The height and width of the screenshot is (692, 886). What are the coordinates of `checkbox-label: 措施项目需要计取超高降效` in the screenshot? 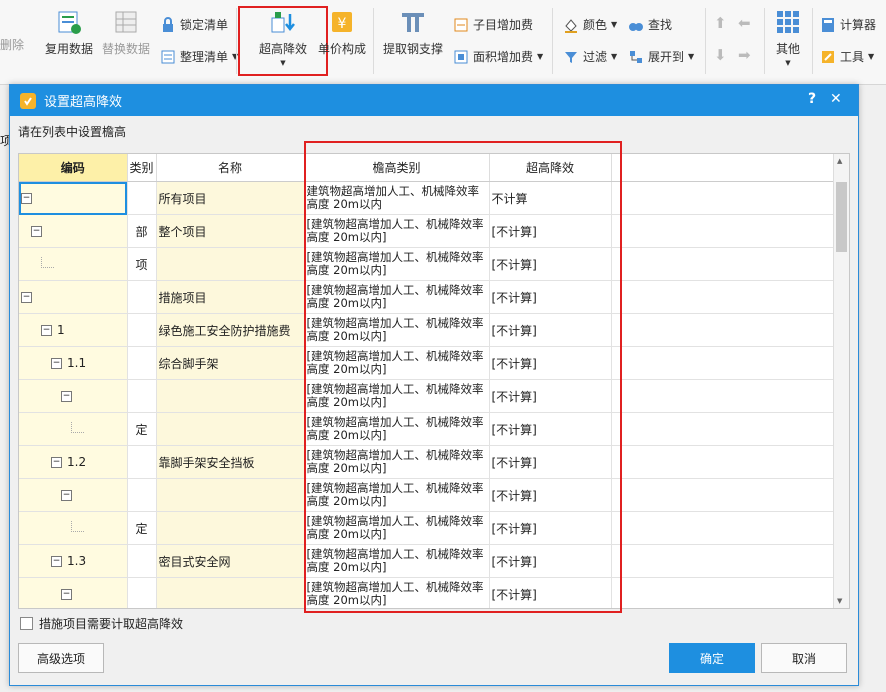 It's located at (111, 624).